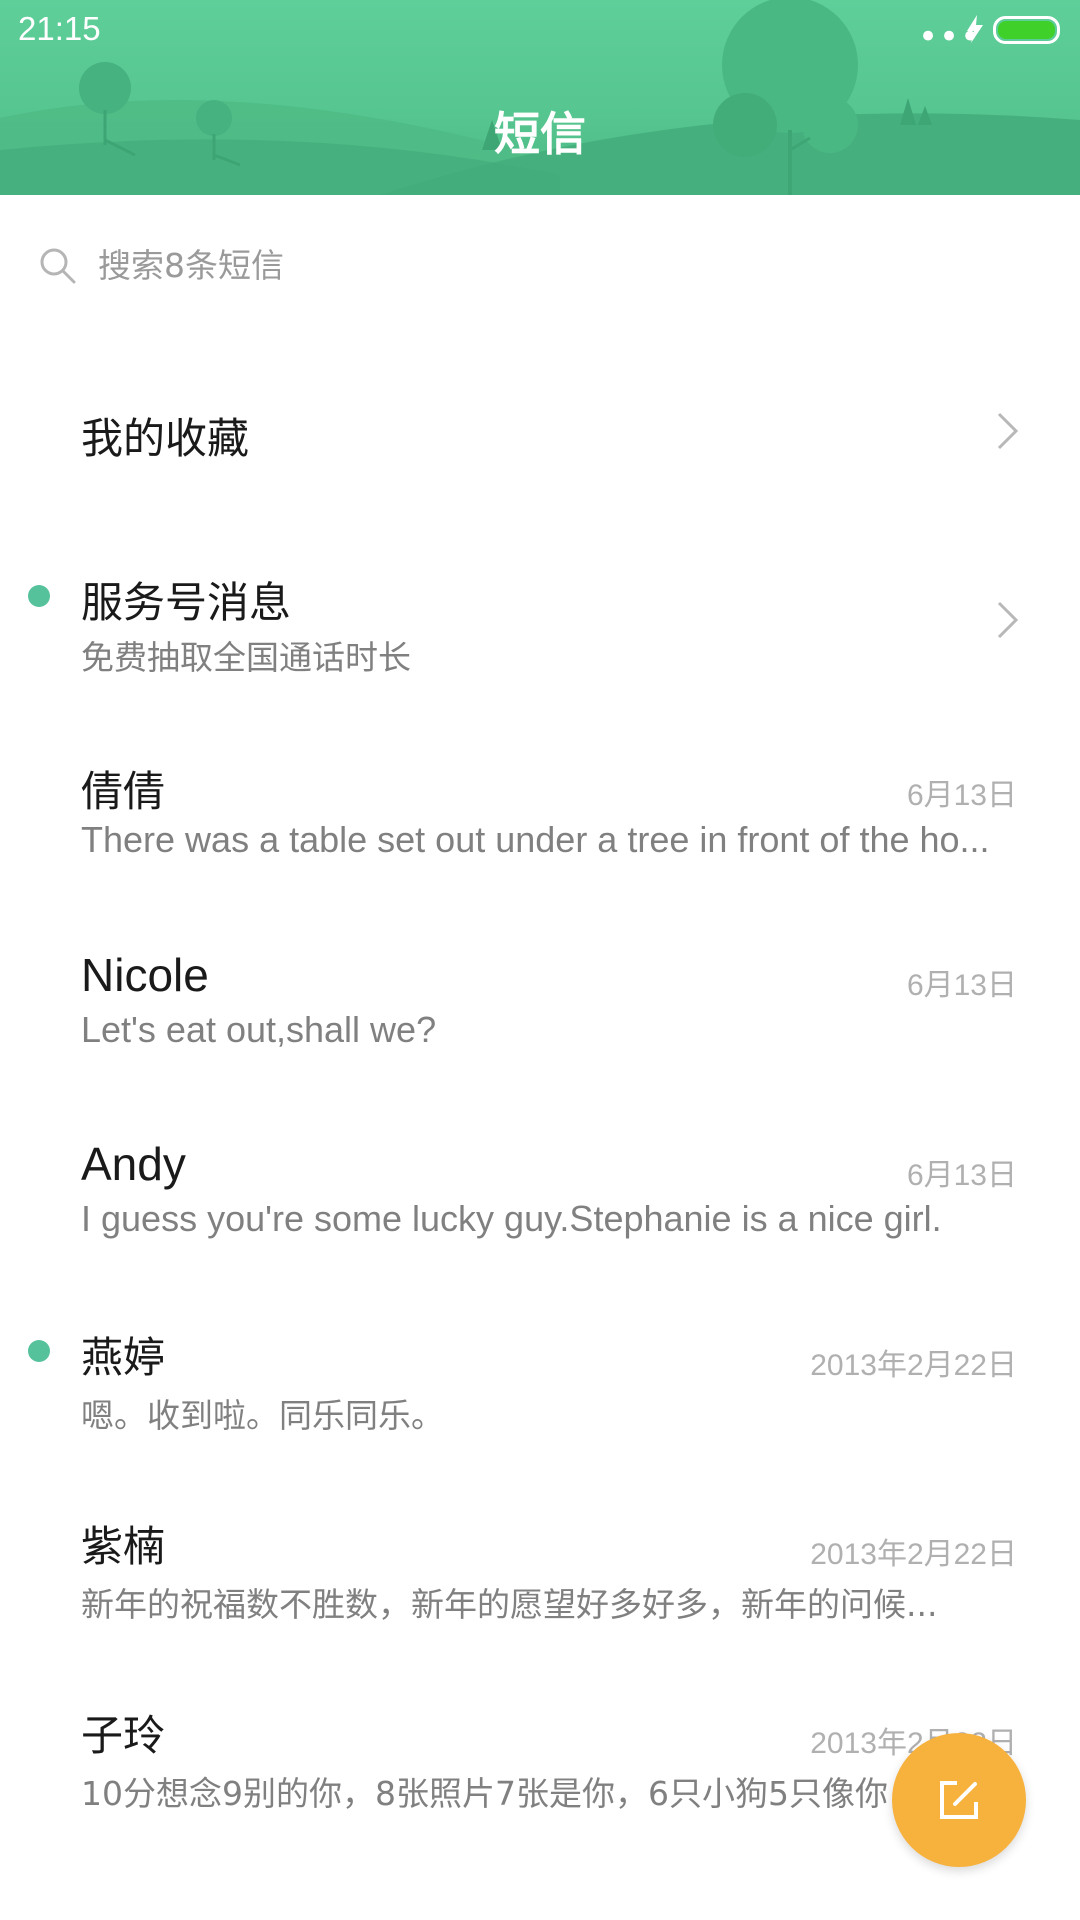 The height and width of the screenshot is (1920, 1080). I want to click on contact-name: 燕婷, so click(123, 1357).